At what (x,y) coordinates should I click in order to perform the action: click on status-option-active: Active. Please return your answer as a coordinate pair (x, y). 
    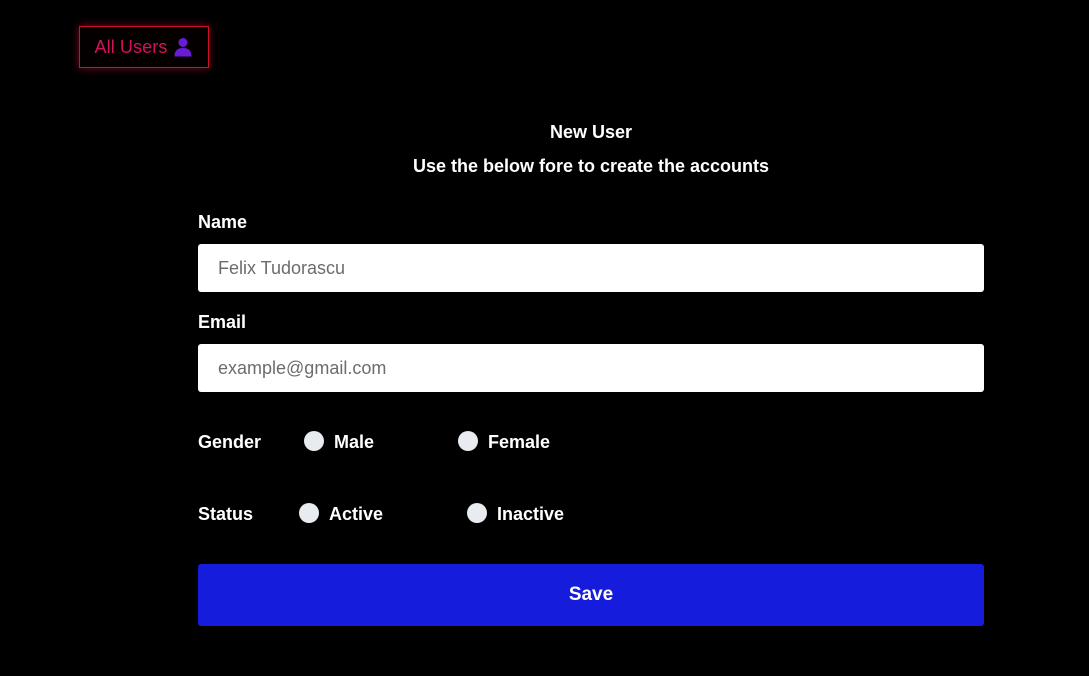
    Looking at the image, I should click on (341, 513).